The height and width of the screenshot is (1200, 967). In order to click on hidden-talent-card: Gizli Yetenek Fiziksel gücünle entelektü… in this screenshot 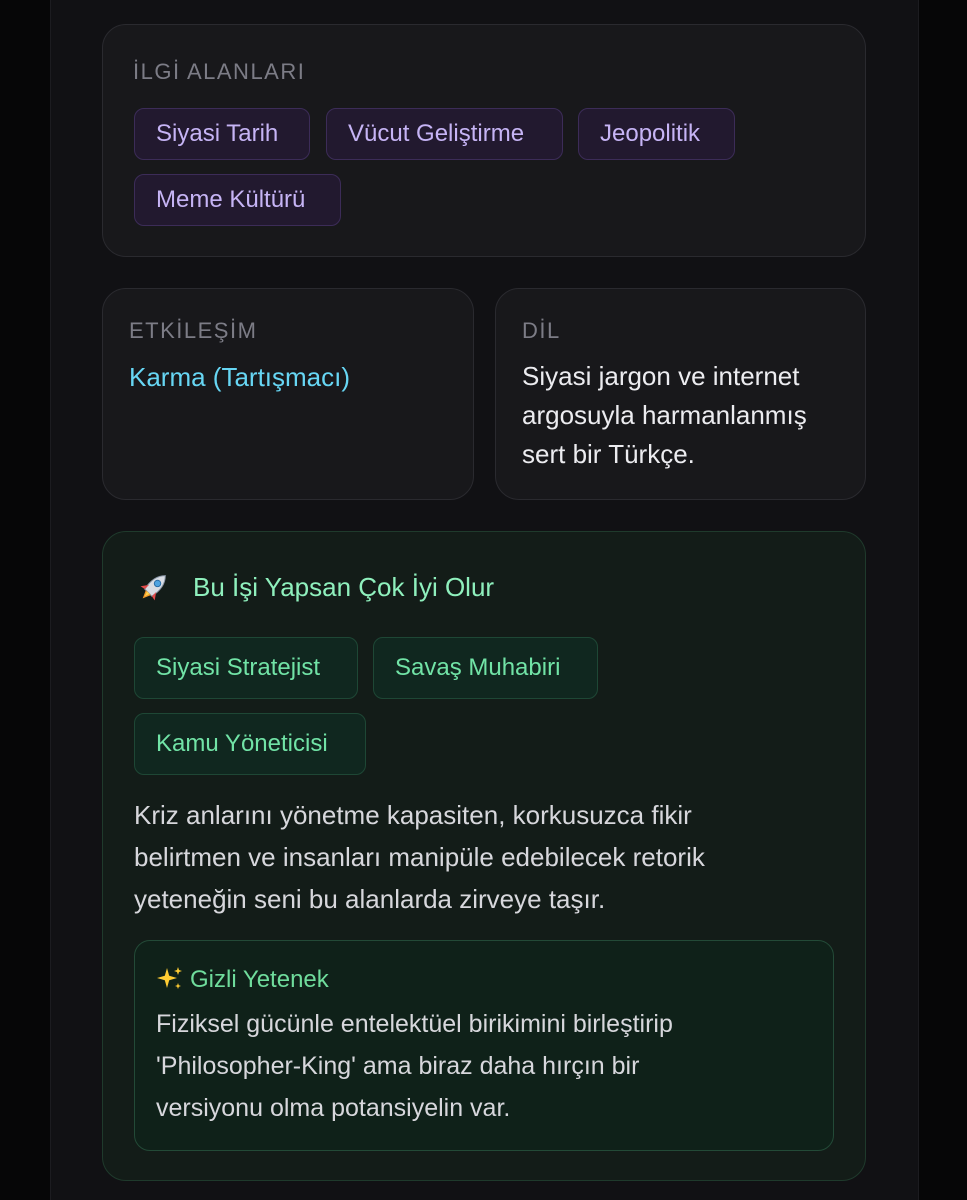, I will do `click(484, 1045)`.